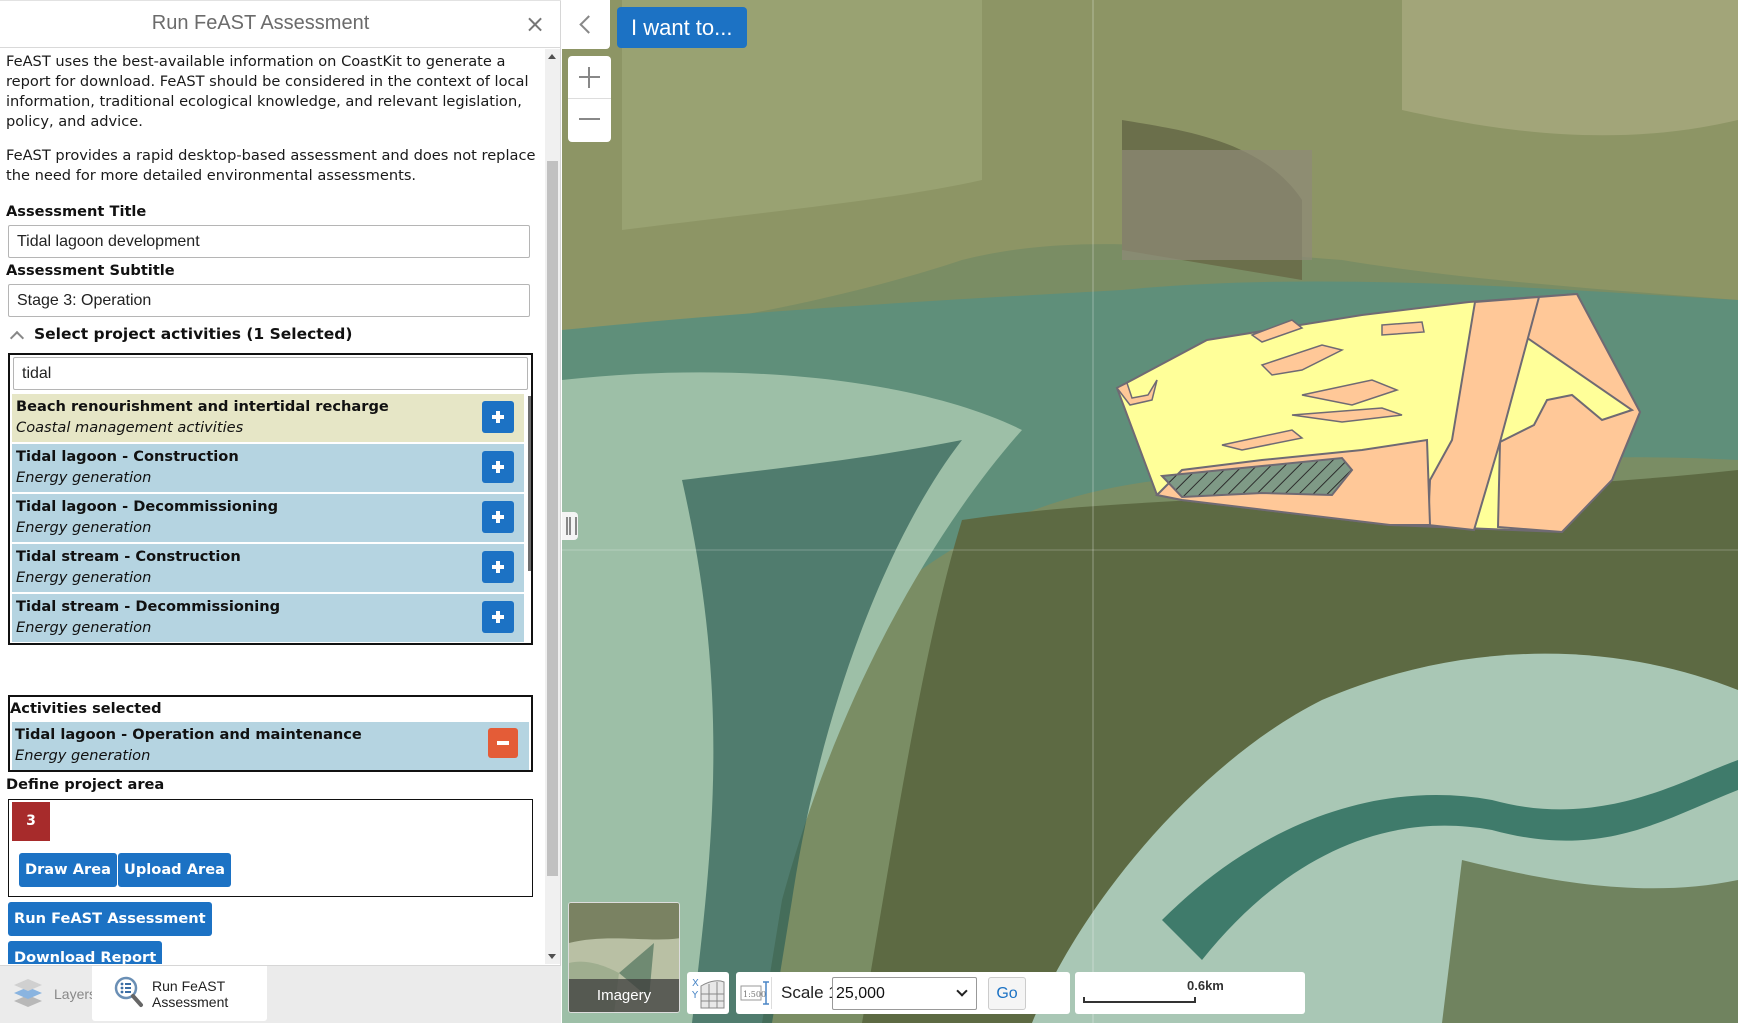 The image size is (1738, 1023). Describe the element at coordinates (129, 994) in the screenshot. I see `search-list-icon` at that location.